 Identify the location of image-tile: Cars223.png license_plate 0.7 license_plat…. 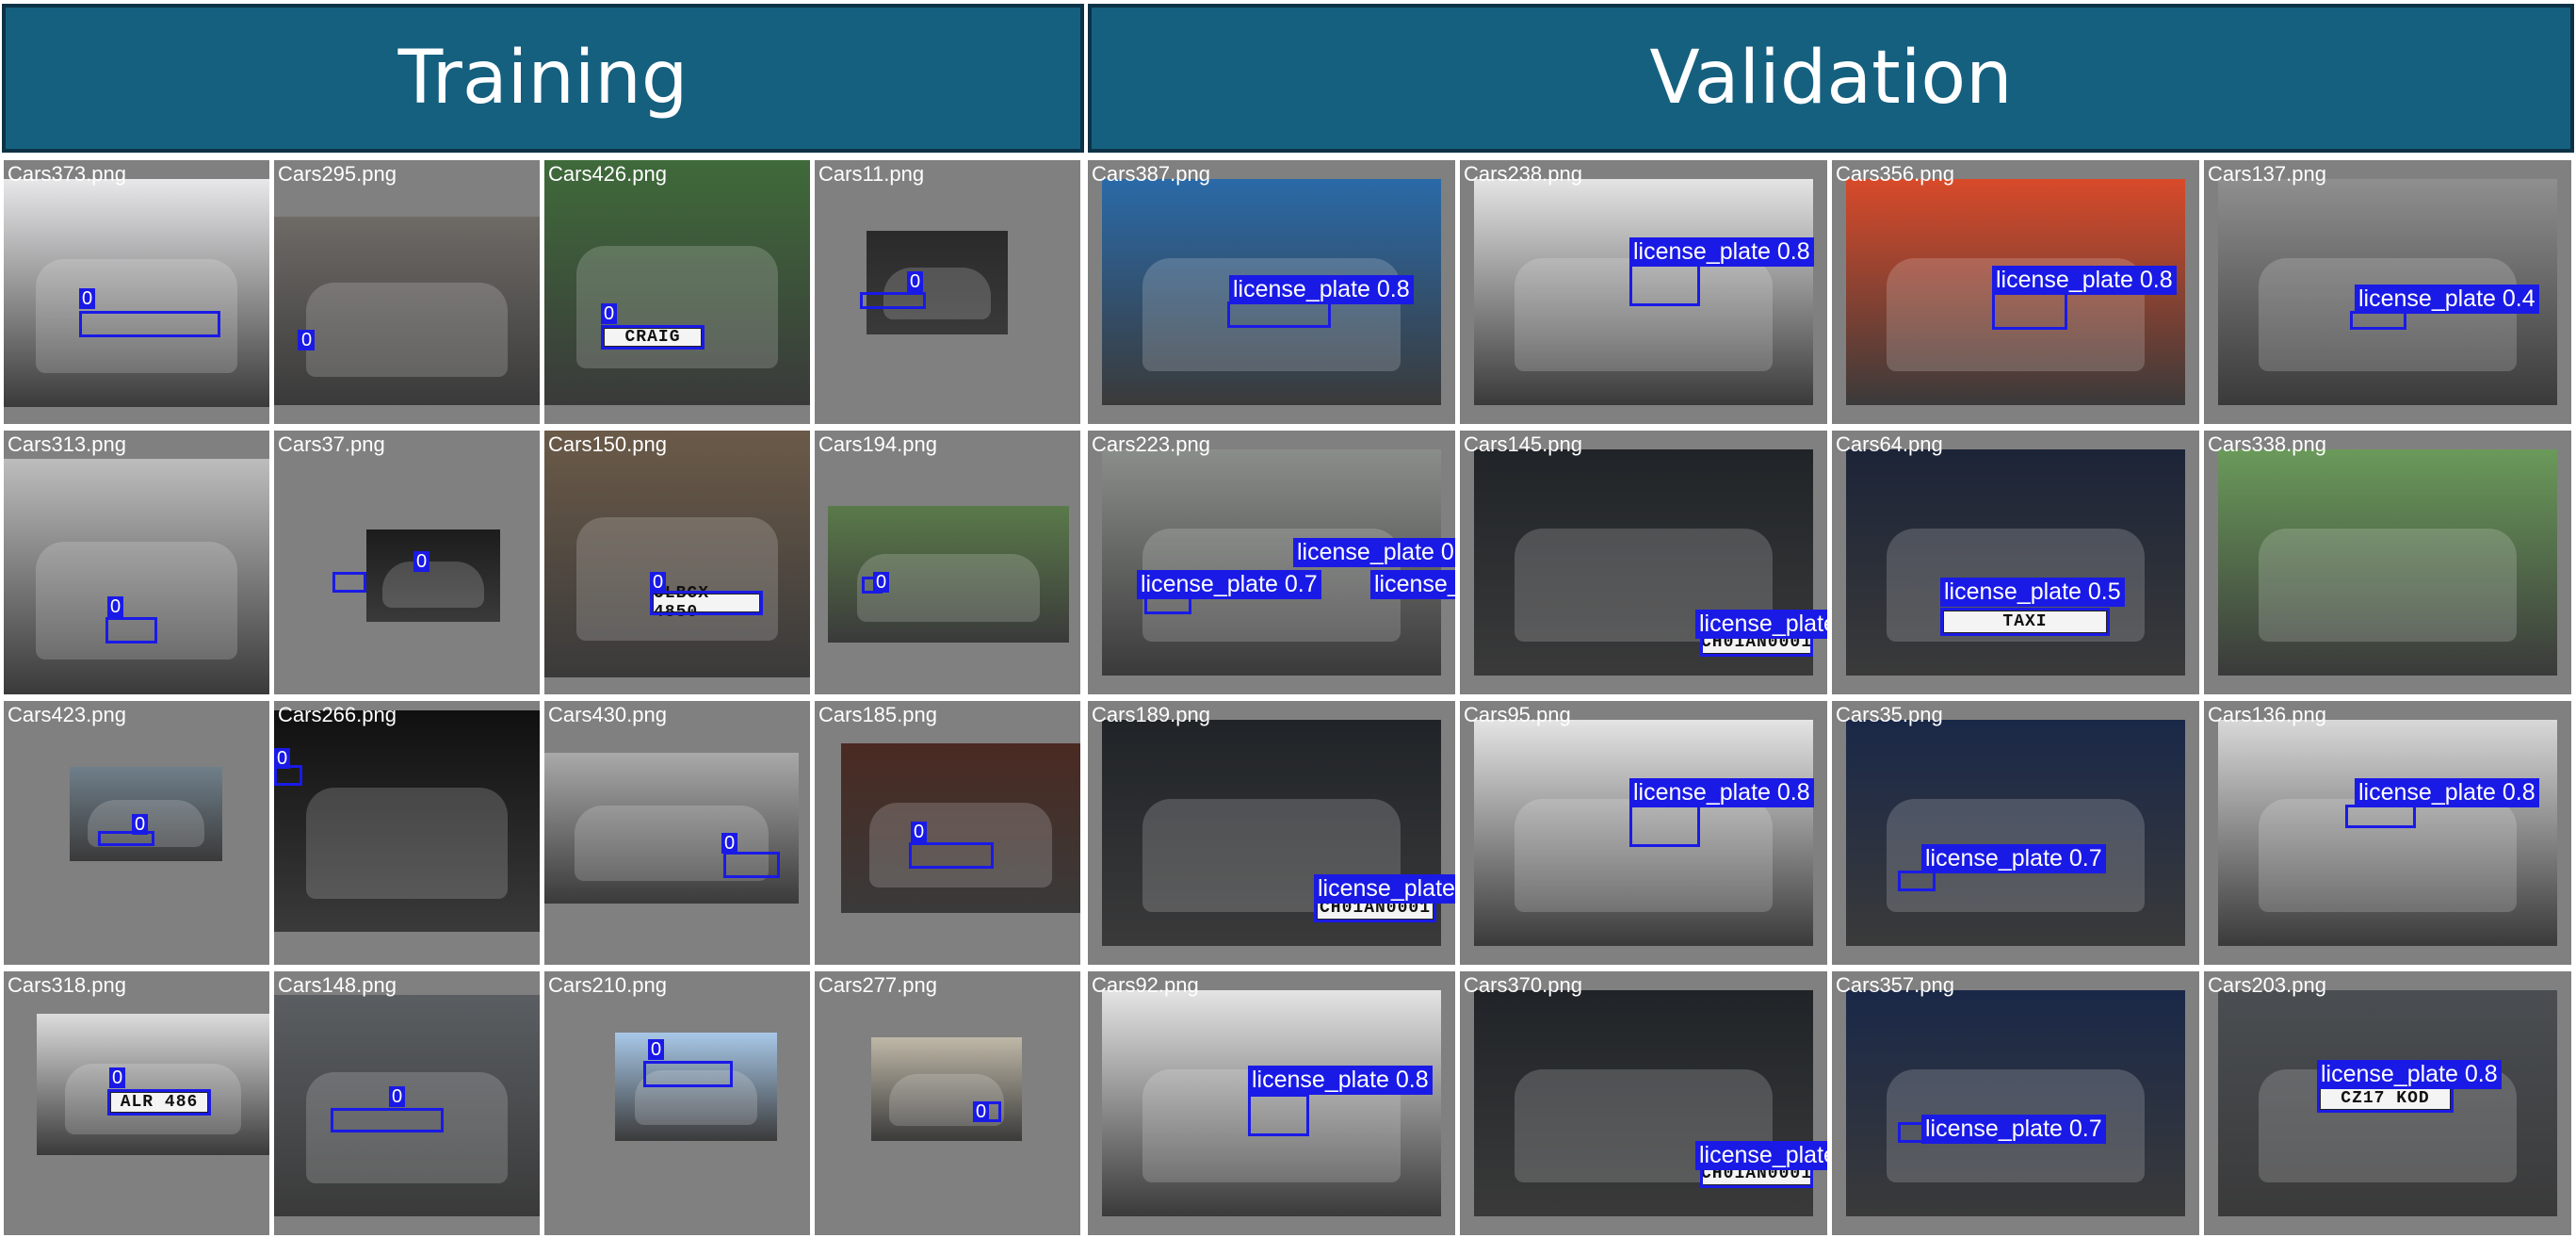
(1271, 562).